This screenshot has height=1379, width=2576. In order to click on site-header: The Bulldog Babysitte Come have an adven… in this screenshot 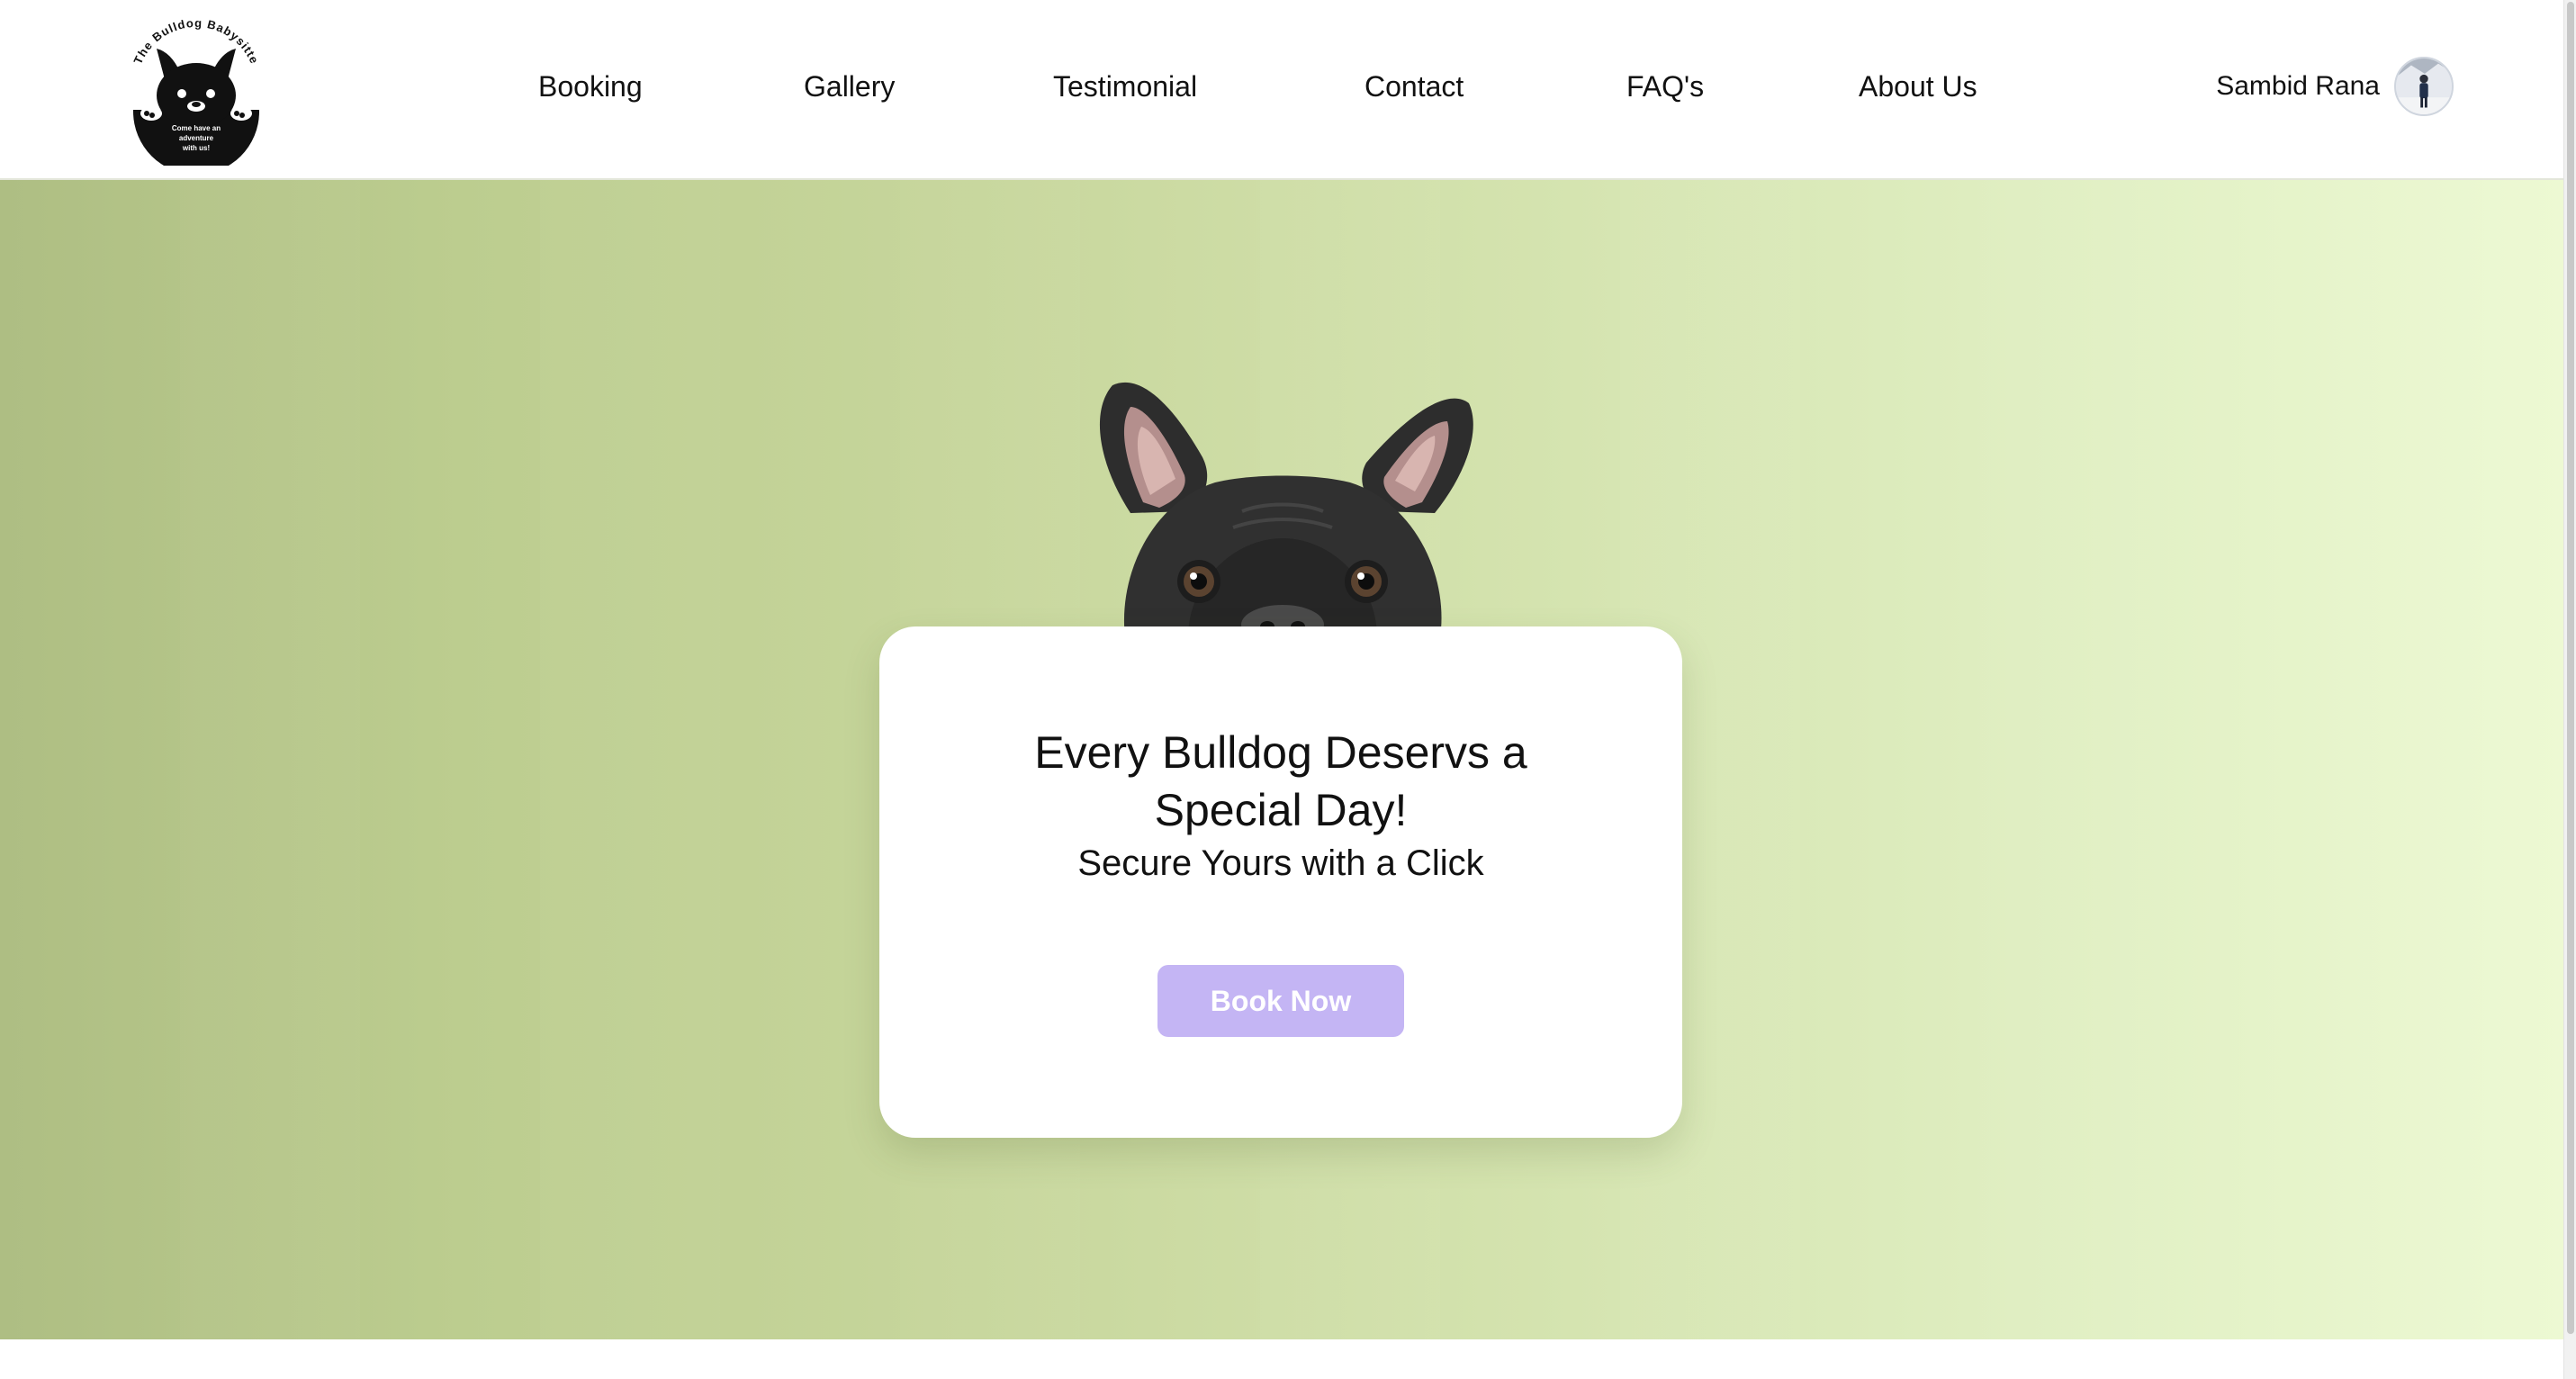, I will do `click(1281, 90)`.